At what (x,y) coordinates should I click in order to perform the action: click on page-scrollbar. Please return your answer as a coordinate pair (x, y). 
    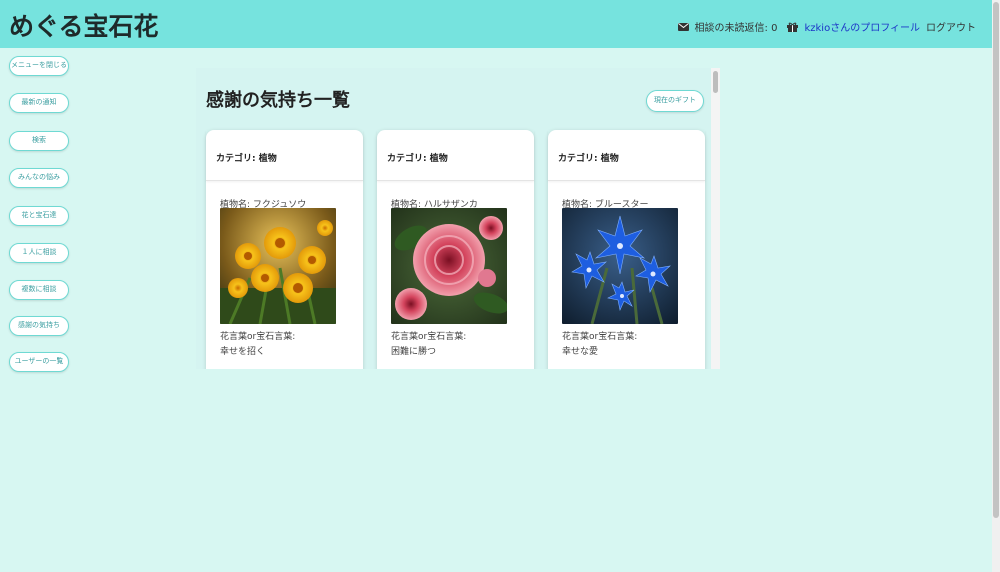
    Looking at the image, I should click on (996, 286).